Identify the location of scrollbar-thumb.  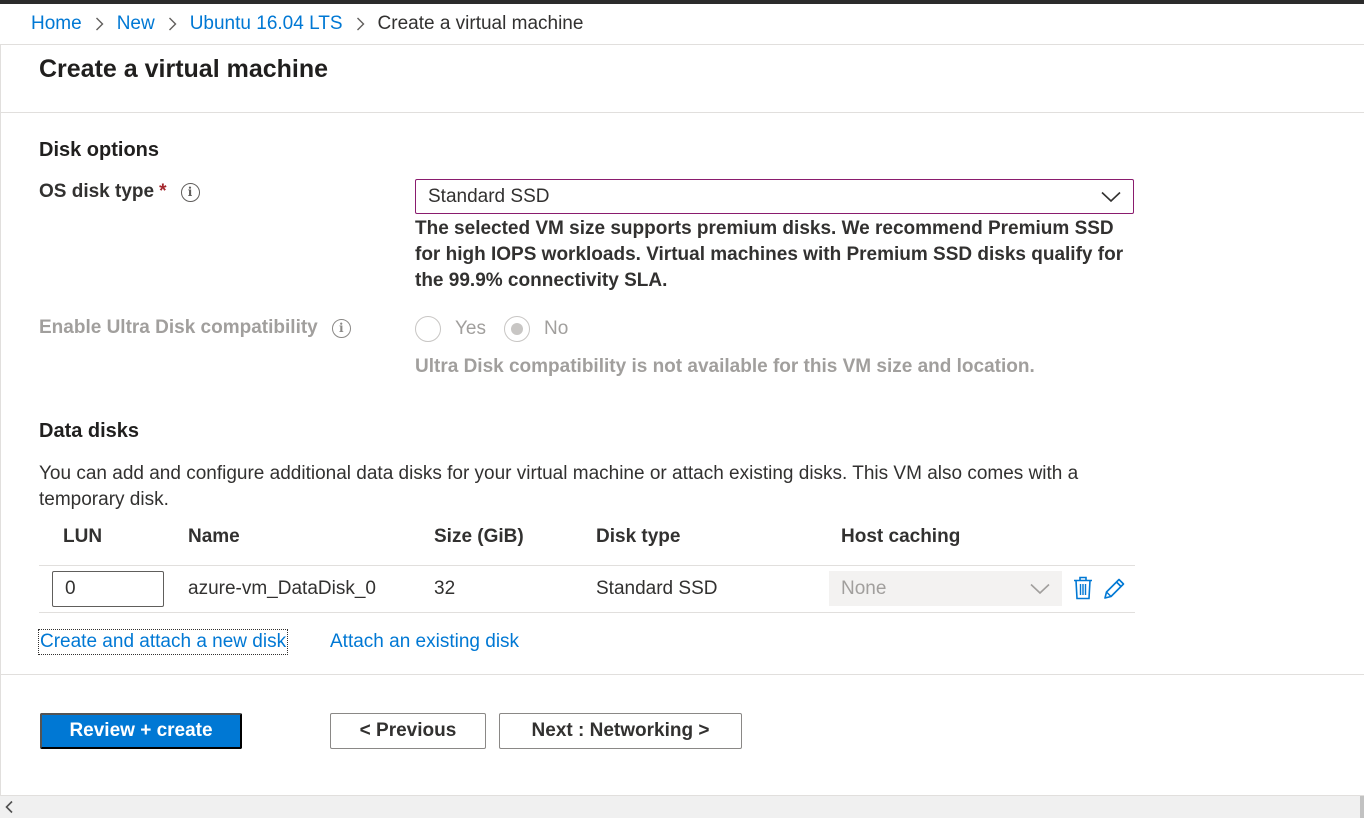
(1362, 807).